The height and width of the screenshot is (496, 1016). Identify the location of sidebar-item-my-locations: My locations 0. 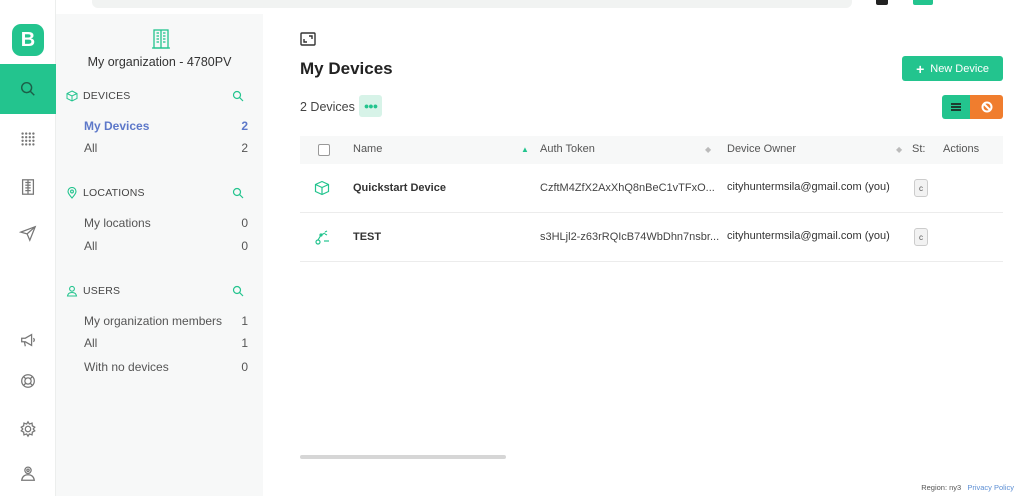
(166, 223).